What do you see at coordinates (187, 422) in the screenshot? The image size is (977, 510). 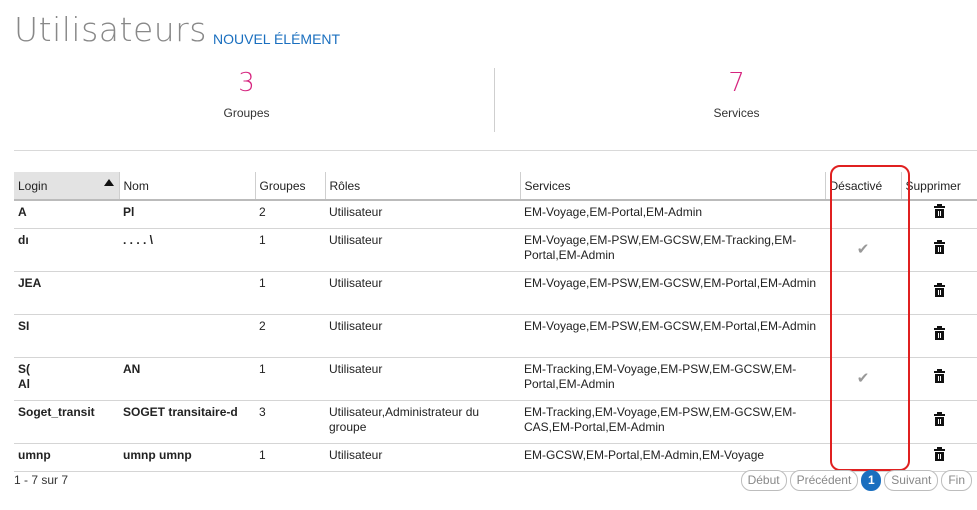 I see `cell-nom: SOGET transitaire-d` at bounding box center [187, 422].